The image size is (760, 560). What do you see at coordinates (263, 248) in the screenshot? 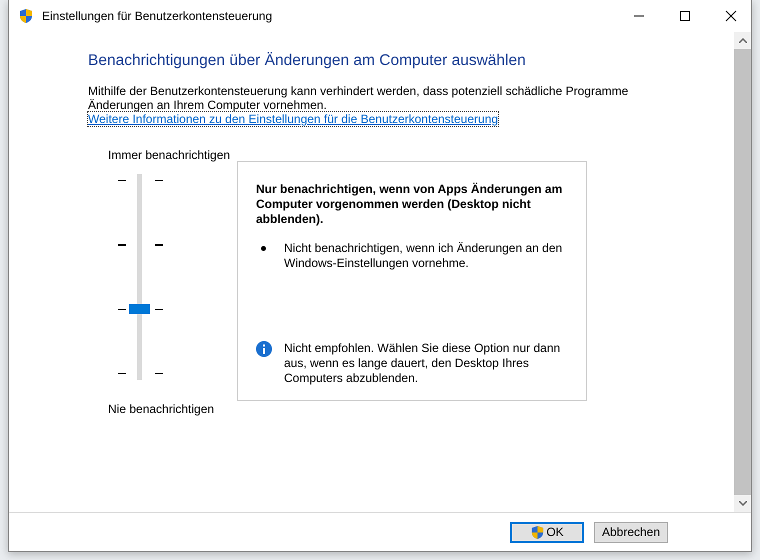
I see `bullet-icon` at bounding box center [263, 248].